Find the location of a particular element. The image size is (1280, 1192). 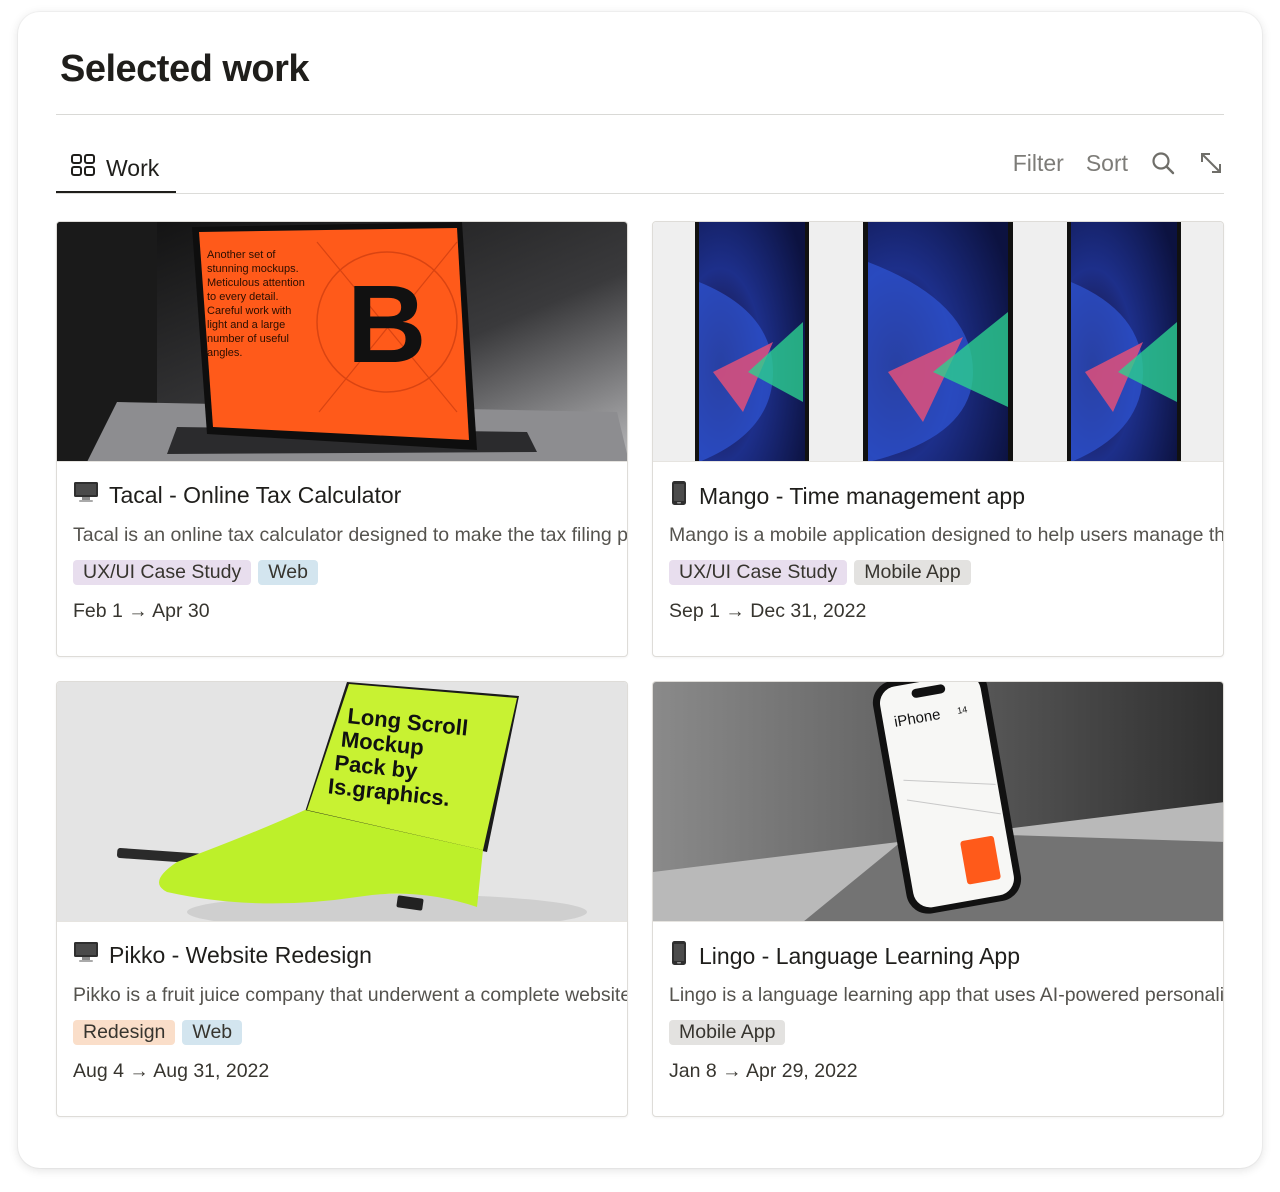

card-title: Lingo - Language Learning App is located at coordinates (844, 956).